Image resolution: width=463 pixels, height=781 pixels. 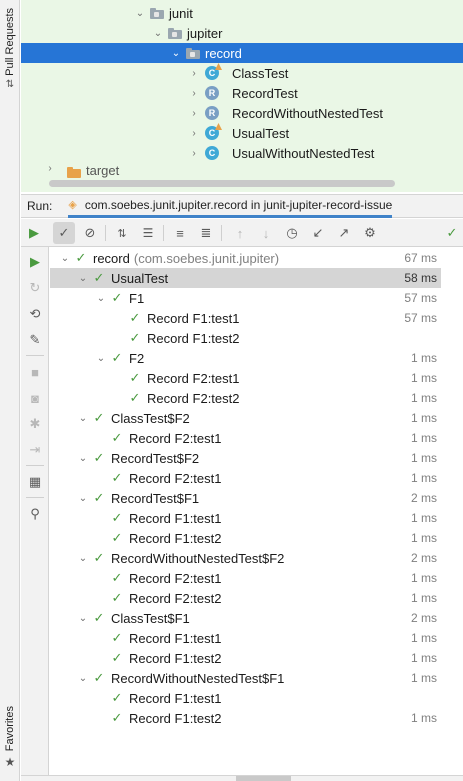 What do you see at coordinates (242, 13) in the screenshot?
I see `tree-node-junit: ⌄ junit` at bounding box center [242, 13].